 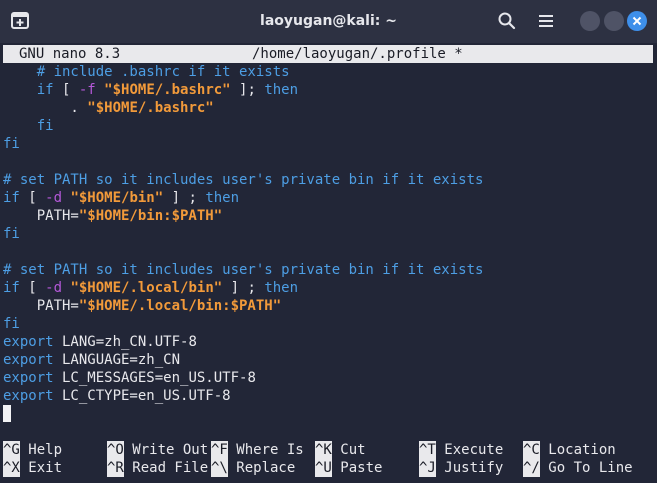 I want to click on editor-line: export LANG=zh_CN.UTF-8, so click(x=328, y=342).